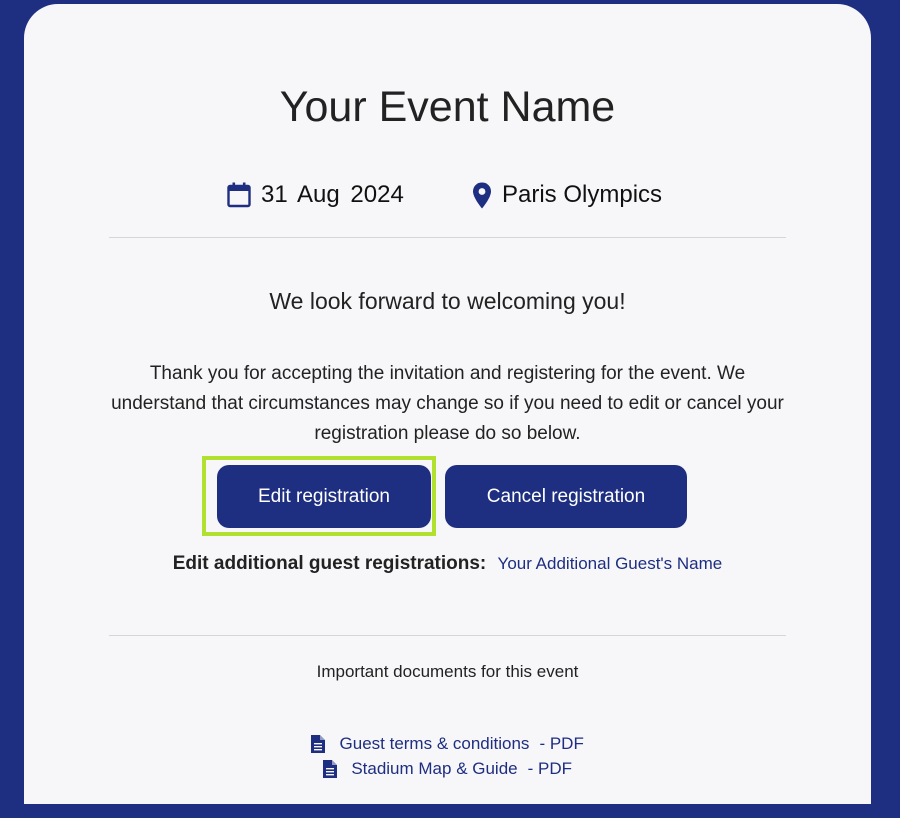 This screenshot has width=900, height=818. I want to click on cancel-registration-button: Cancel registration, so click(566, 496).